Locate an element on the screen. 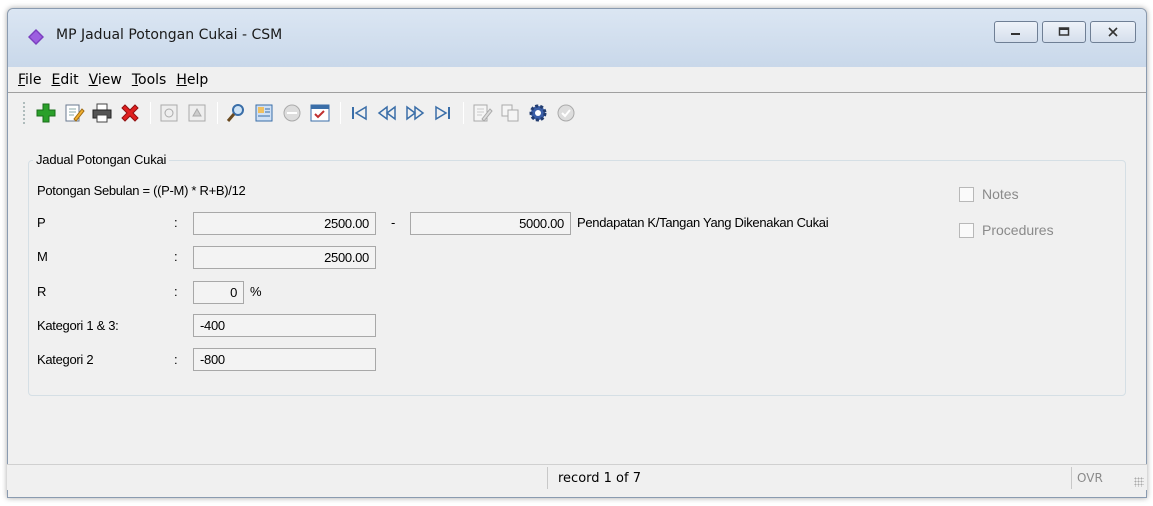 Image resolution: width=1153 pixels, height=506 pixels. kategori-1-3-field: -400 is located at coordinates (284, 325).